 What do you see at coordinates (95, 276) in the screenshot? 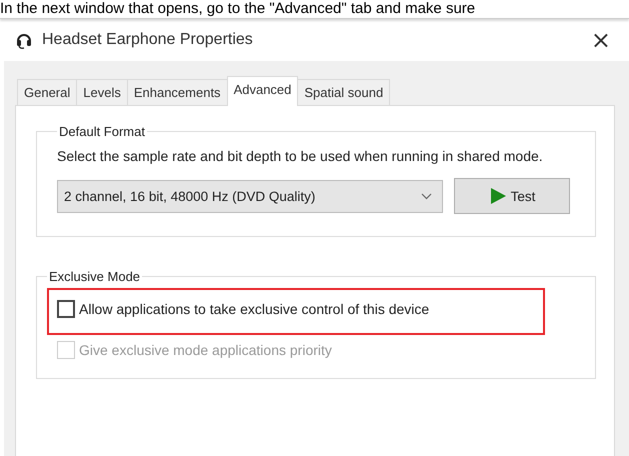
I see `group-title: Exclusive Mode` at bounding box center [95, 276].